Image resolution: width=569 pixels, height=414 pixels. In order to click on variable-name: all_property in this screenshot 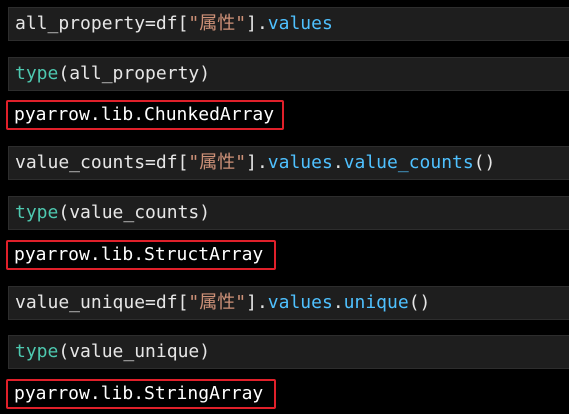, I will do `click(80, 23)`.